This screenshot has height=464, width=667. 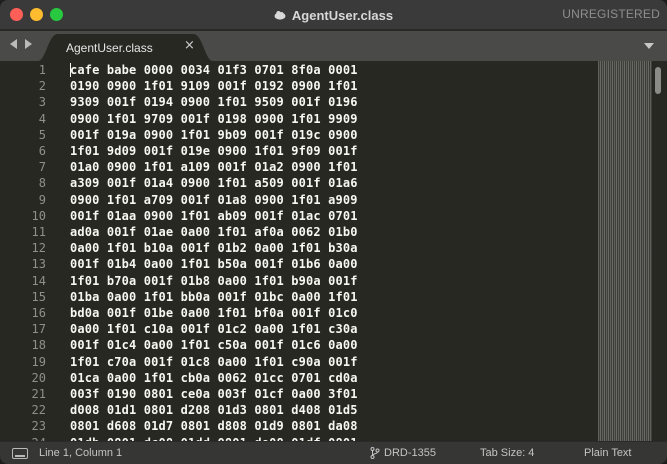 I want to click on line-number: 5, so click(x=42, y=134).